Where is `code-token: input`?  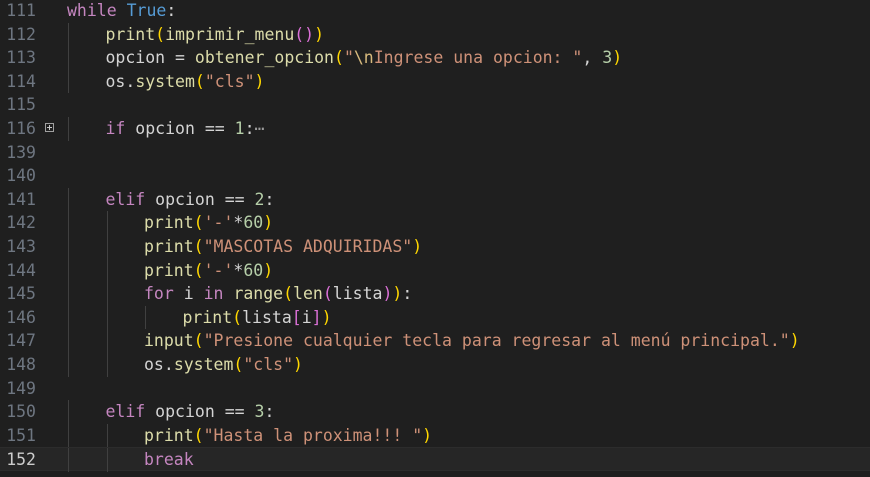
code-token: input is located at coordinates (169, 341).